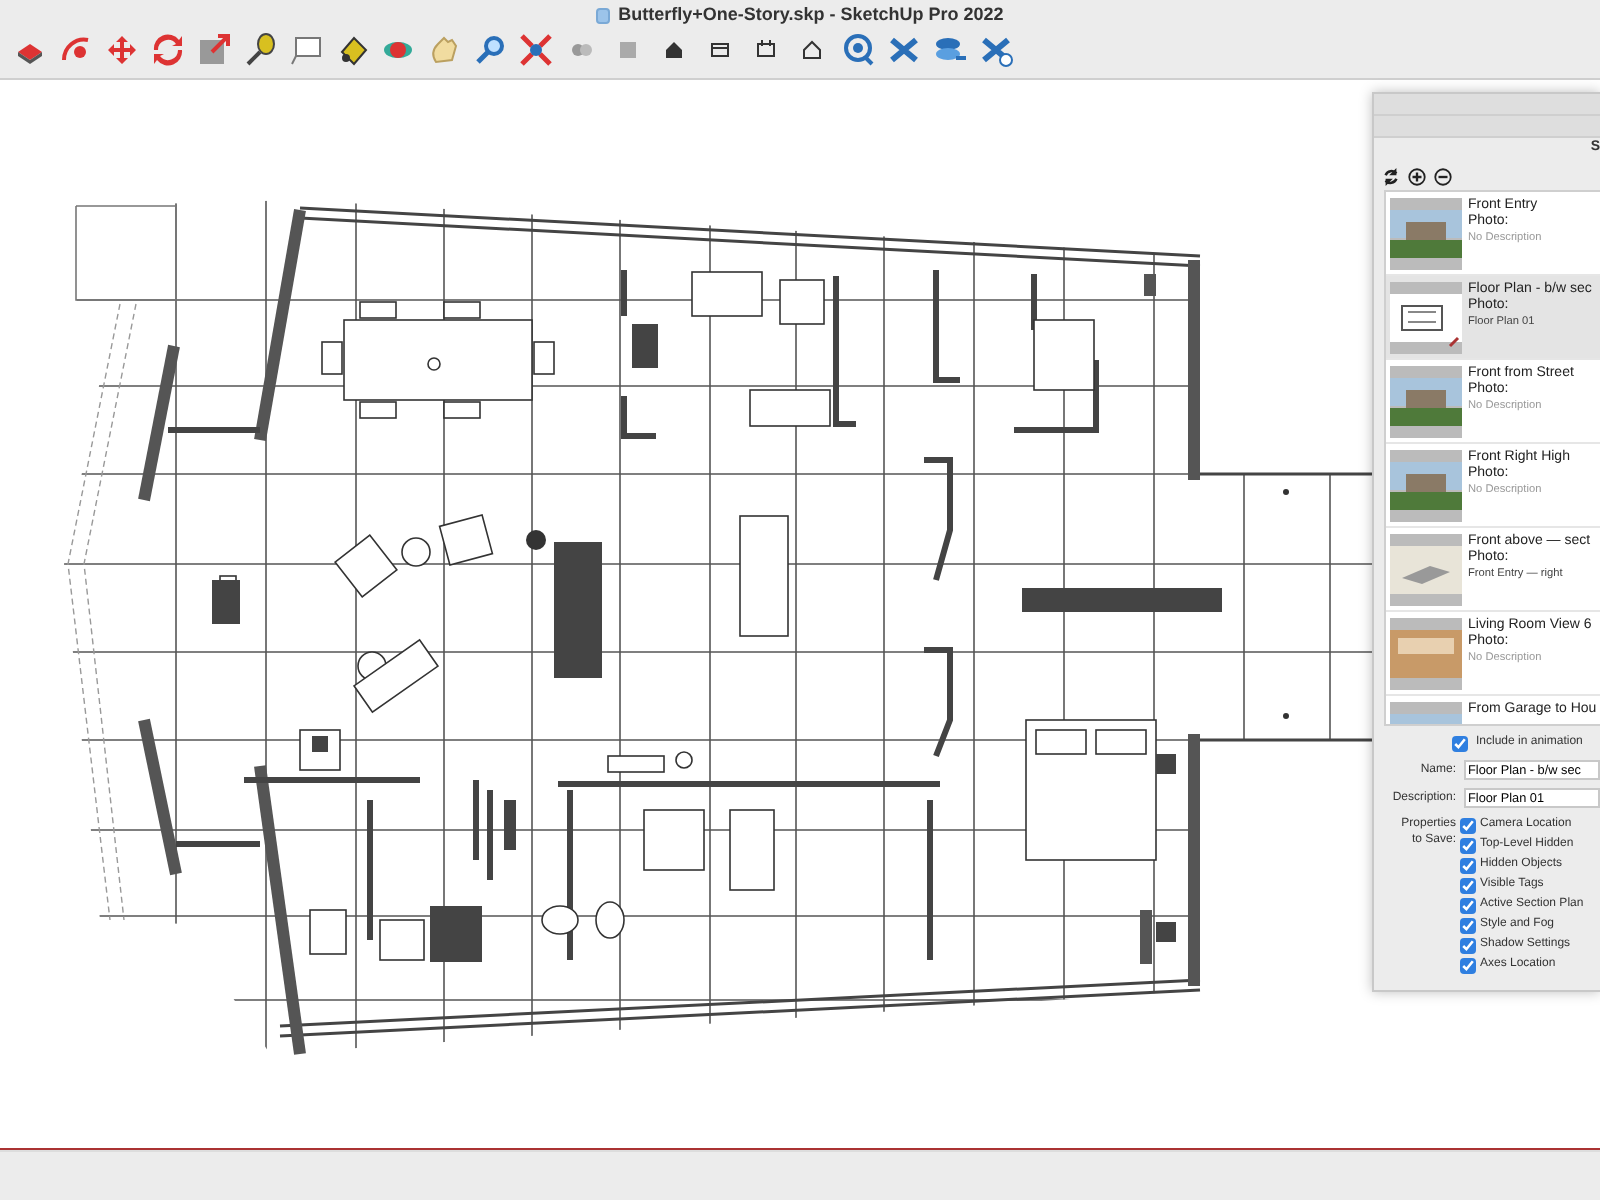  Describe the element at coordinates (122, 50) in the screenshot. I see `move-icon` at that location.